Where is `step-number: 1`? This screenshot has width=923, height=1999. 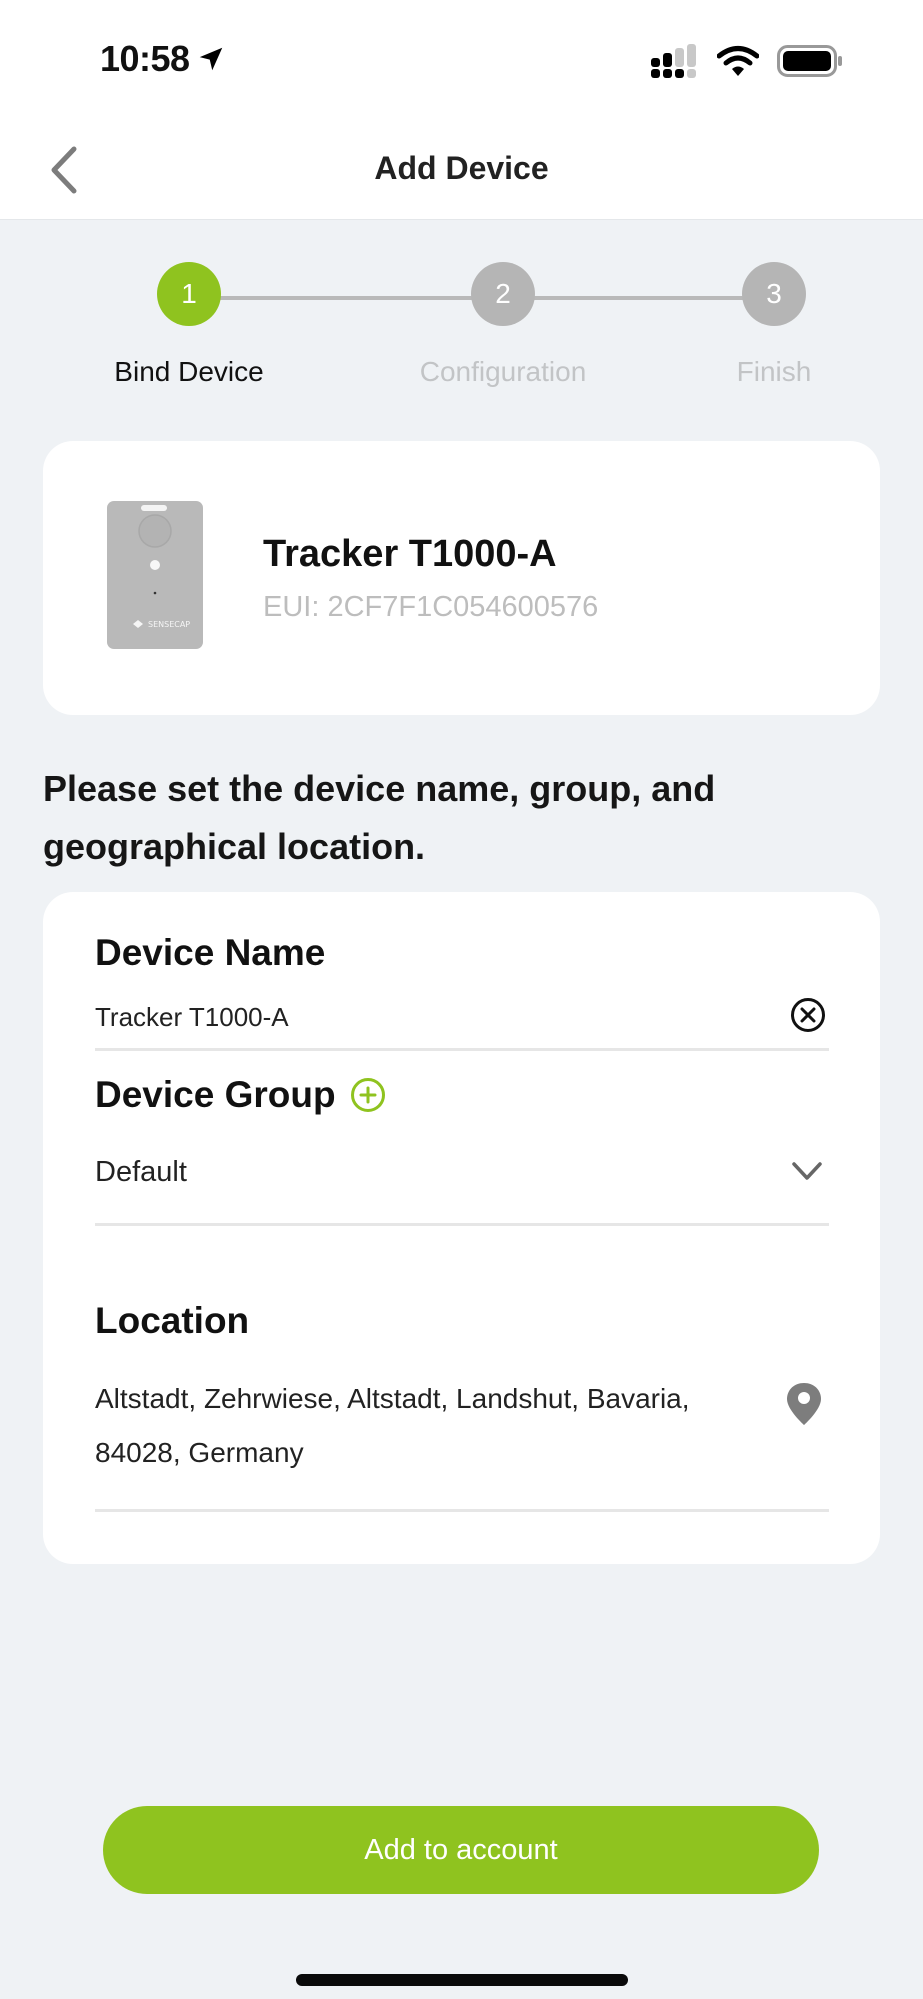 step-number: 1 is located at coordinates (189, 294).